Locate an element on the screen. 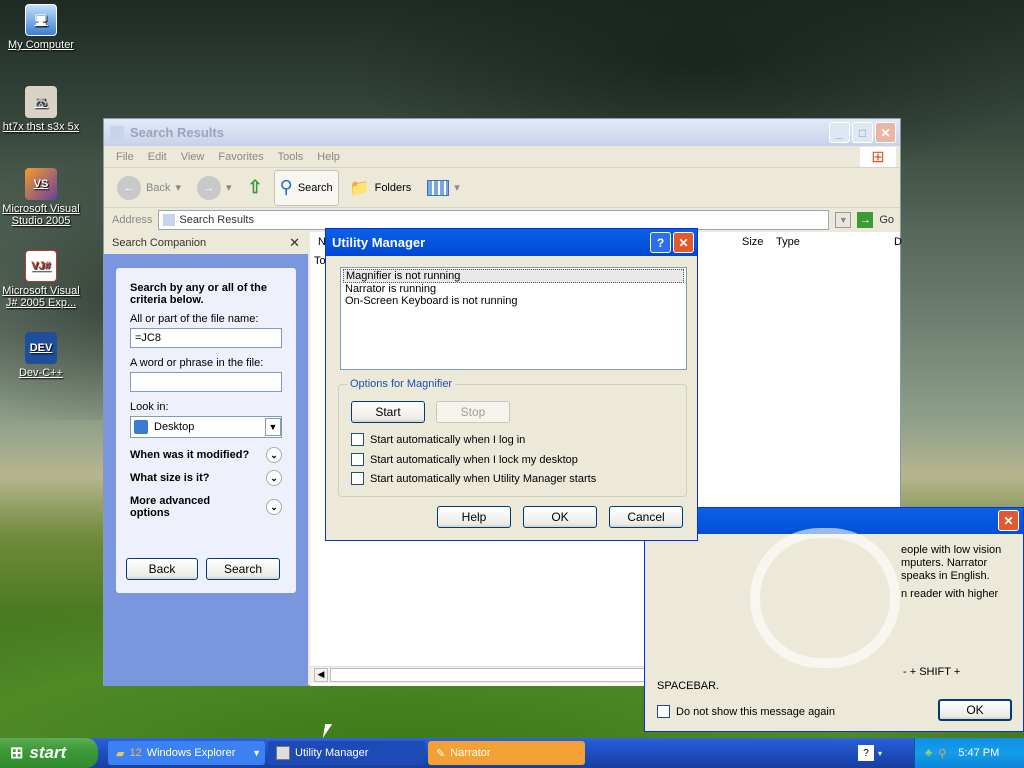 The height and width of the screenshot is (768, 1024). search-results-icon is located at coordinates (117, 132).